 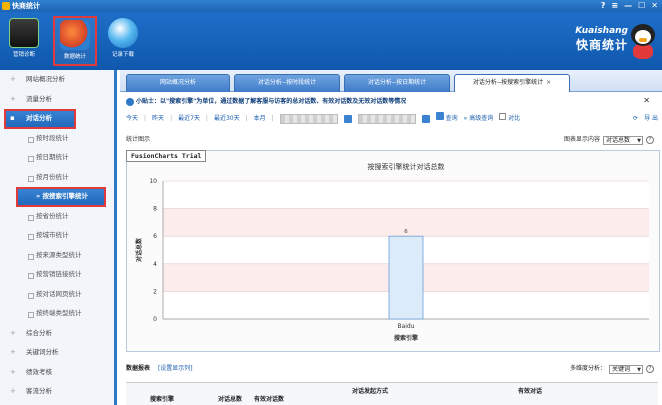 I want to click on tab-by-search-engine: 对话分析--按搜索引擎统计 ×, so click(x=512, y=83).